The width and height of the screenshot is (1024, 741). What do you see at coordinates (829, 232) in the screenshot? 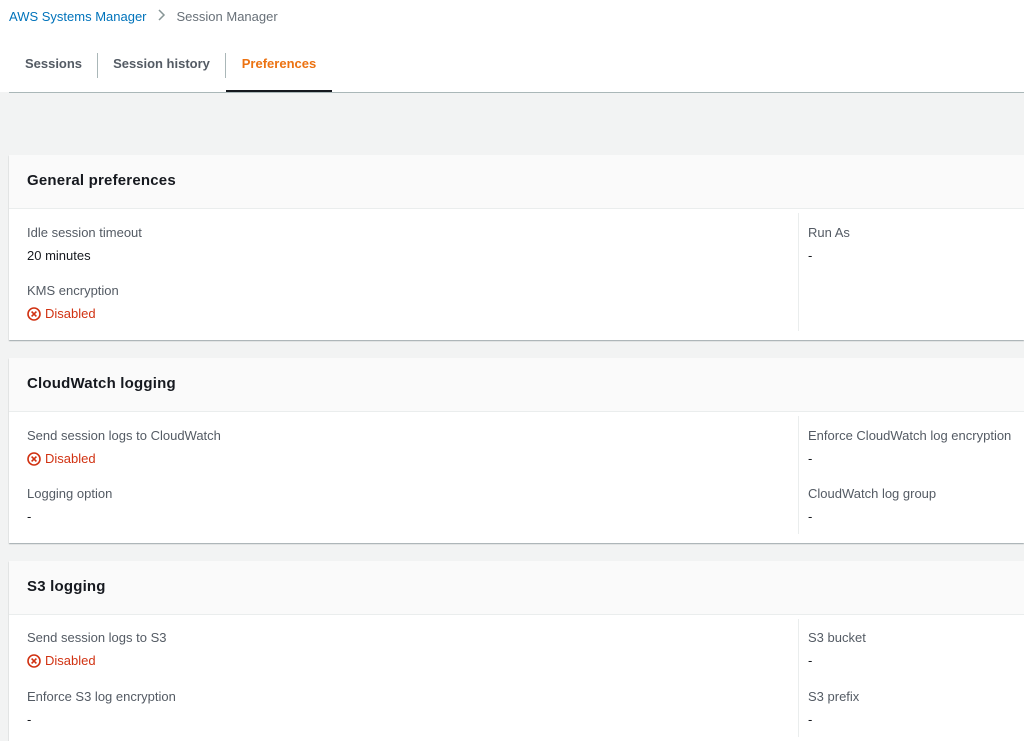
I see `field-label: Run As` at bounding box center [829, 232].